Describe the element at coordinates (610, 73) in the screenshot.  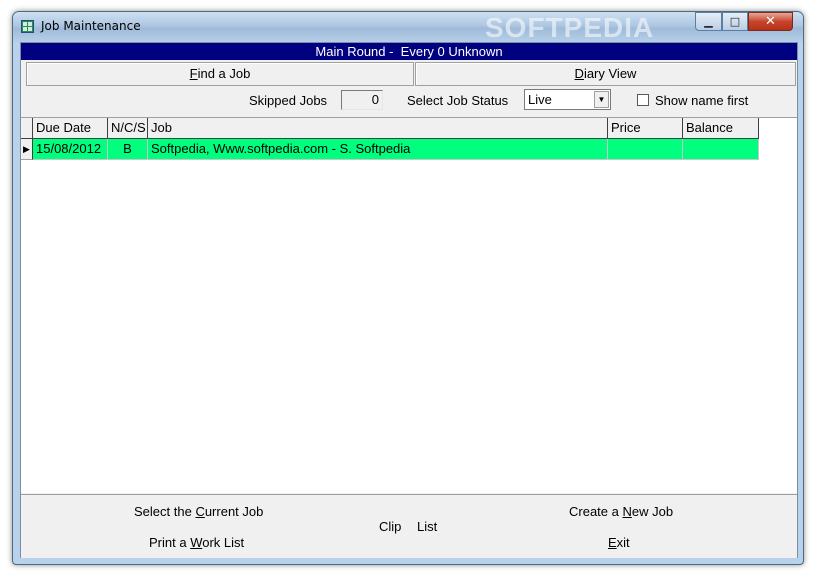
I see `diary-view-label: iary View` at that location.